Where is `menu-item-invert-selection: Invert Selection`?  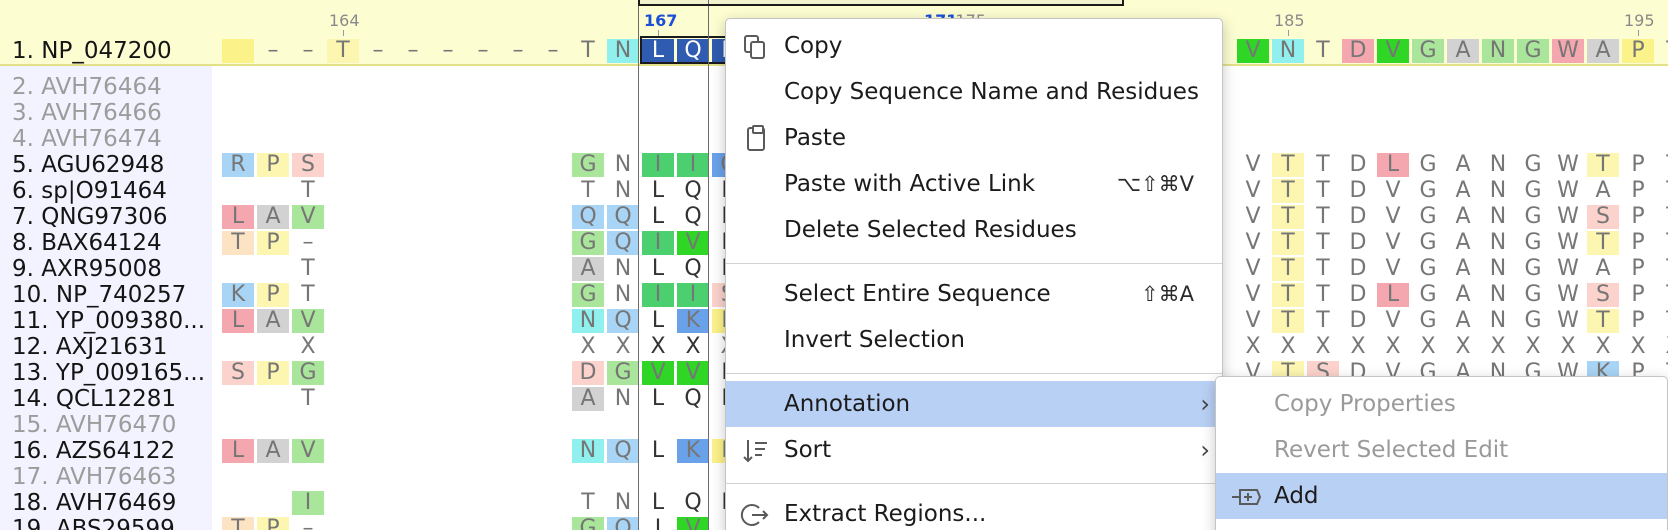 menu-item-invert-selection: Invert Selection is located at coordinates (974, 340).